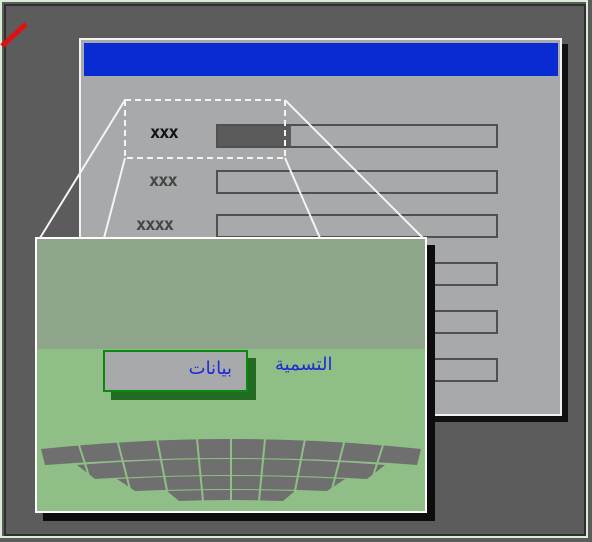 Image resolution: width=592 pixels, height=542 pixels. What do you see at coordinates (210, 368) in the screenshot?
I see `data-input-value: بيانات` at bounding box center [210, 368].